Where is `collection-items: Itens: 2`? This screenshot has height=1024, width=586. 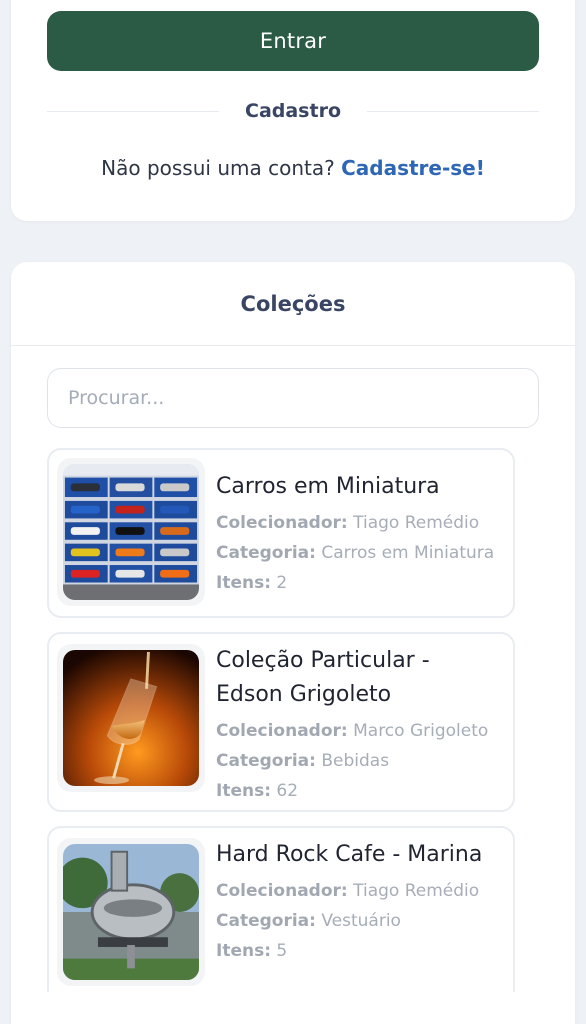
collection-items: Itens: 2 is located at coordinates (359, 583).